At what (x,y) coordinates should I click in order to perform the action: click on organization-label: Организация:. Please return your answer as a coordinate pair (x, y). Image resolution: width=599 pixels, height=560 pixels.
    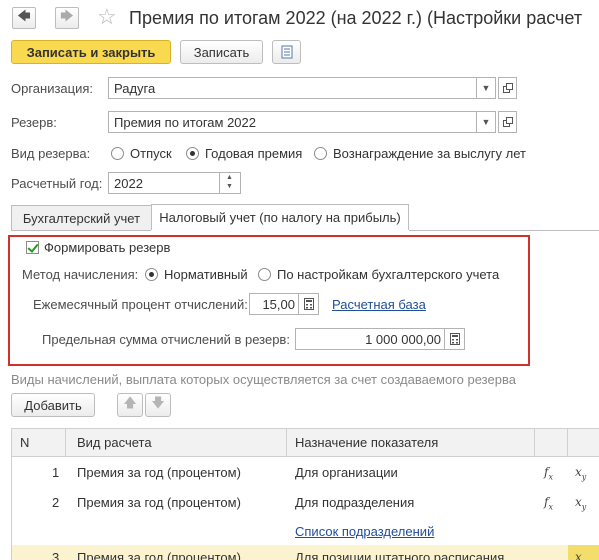
    Looking at the image, I should click on (52, 88).